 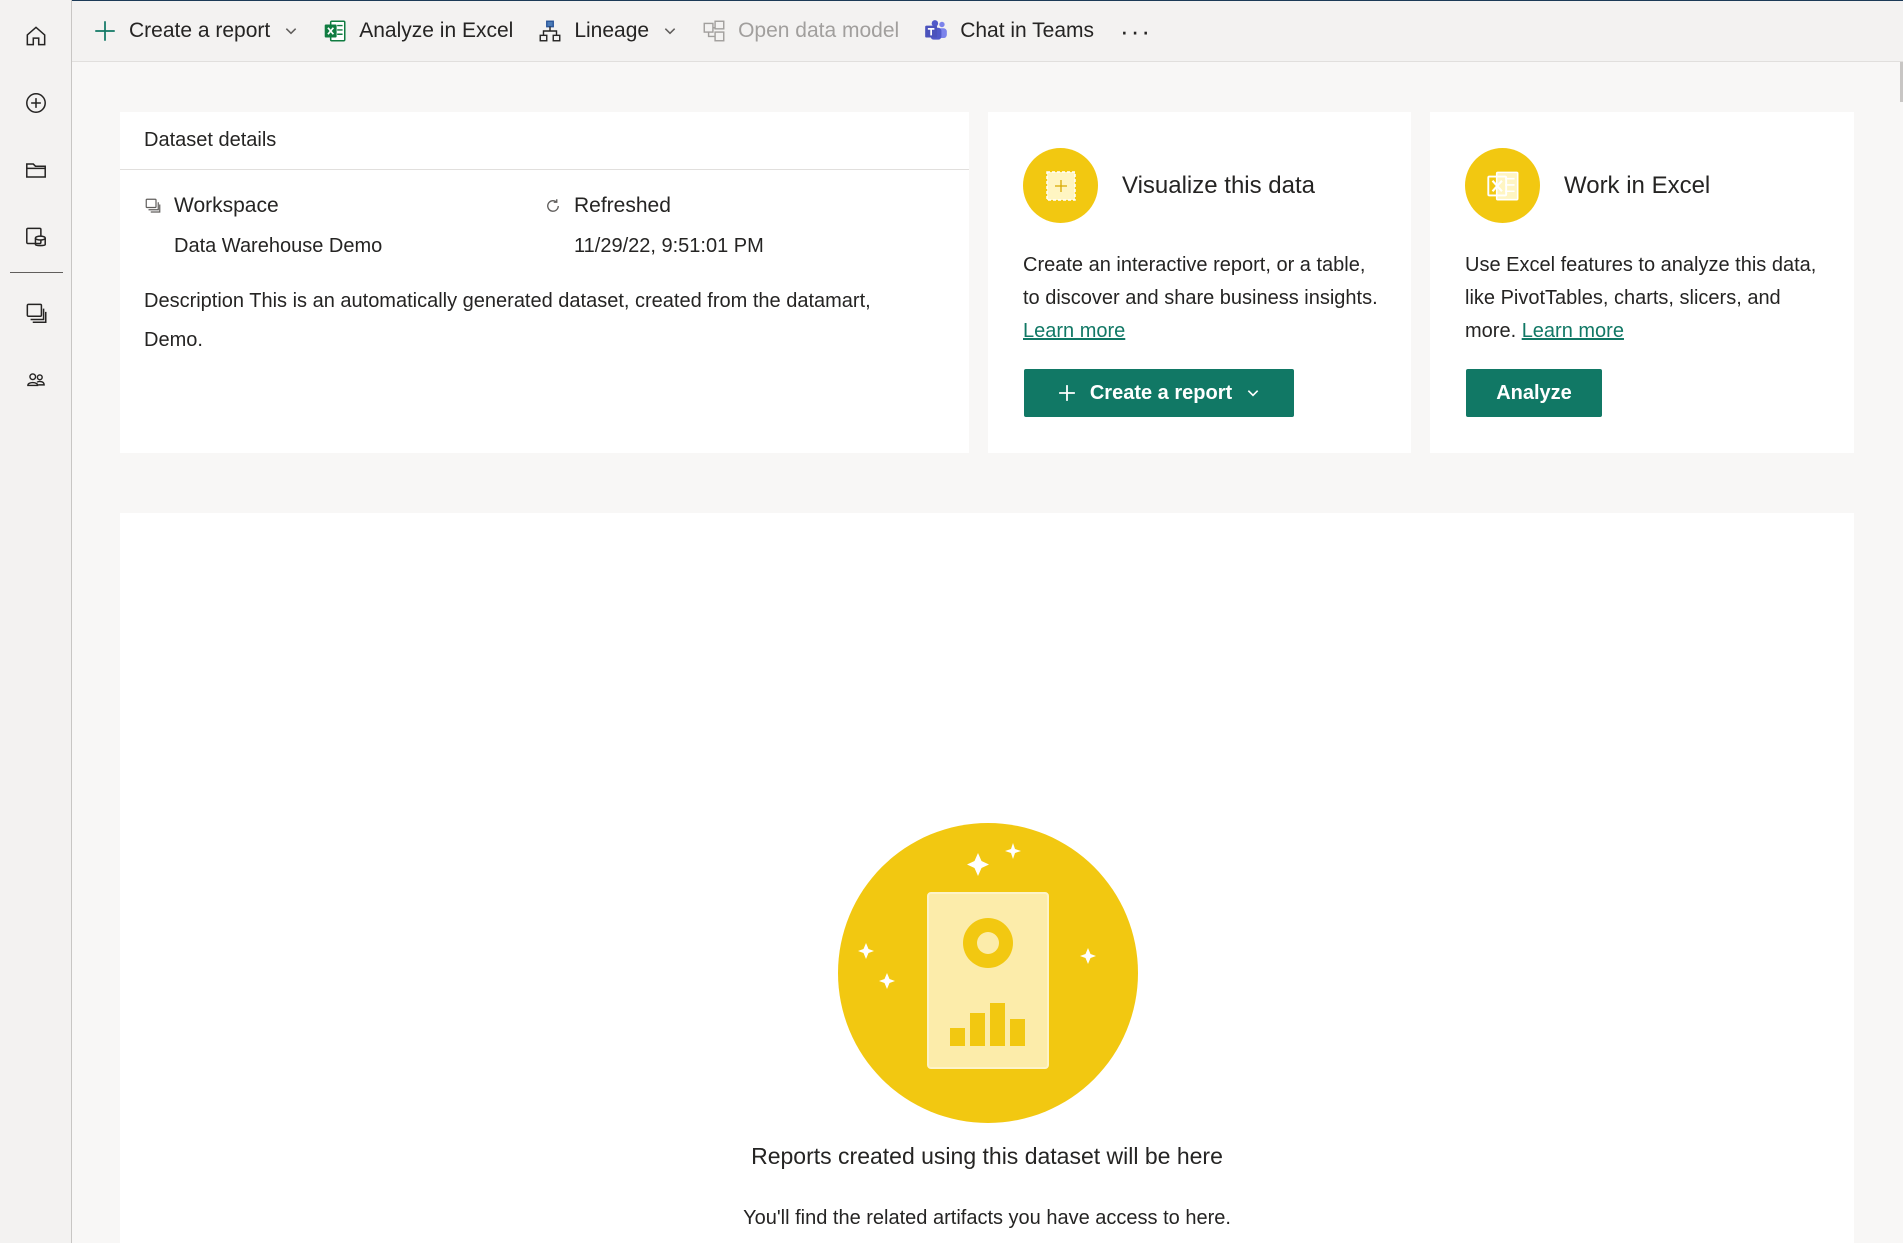 I want to click on visualize-learn-more-link: Learn more, so click(x=1074, y=331).